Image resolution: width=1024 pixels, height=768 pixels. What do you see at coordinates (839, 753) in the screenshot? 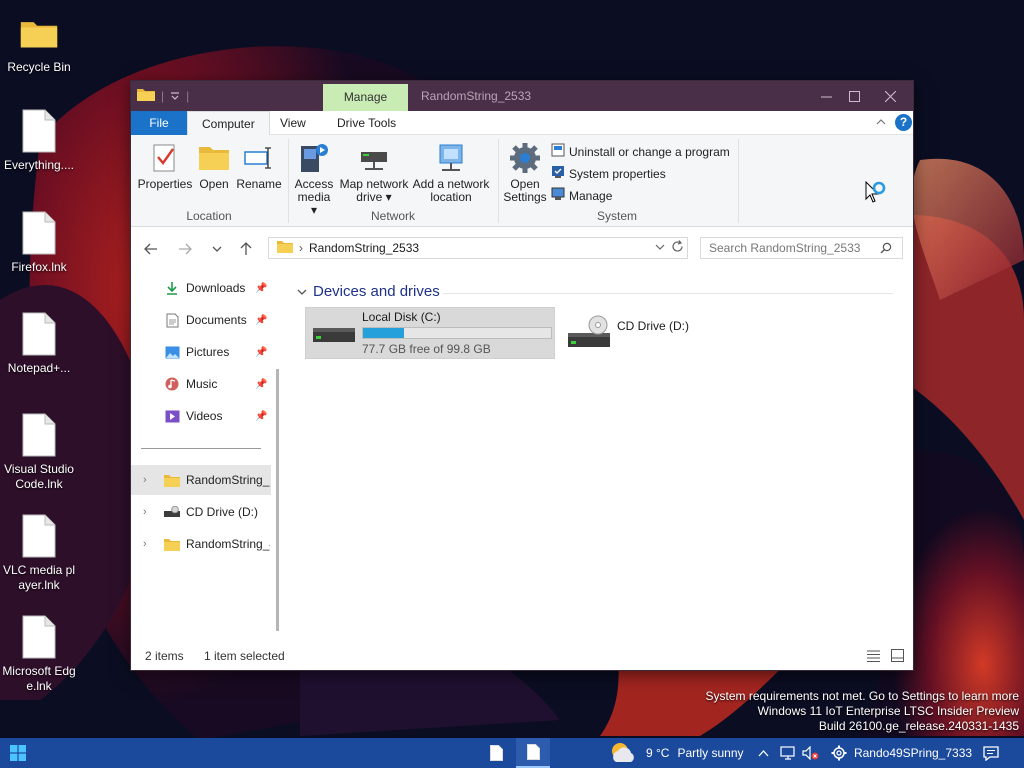
I see `settings-gear-icon` at bounding box center [839, 753].